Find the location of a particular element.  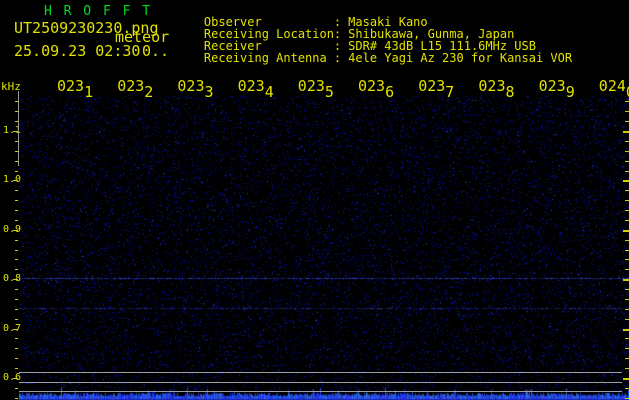

time-axis-label: 0237 is located at coordinates (436, 89).